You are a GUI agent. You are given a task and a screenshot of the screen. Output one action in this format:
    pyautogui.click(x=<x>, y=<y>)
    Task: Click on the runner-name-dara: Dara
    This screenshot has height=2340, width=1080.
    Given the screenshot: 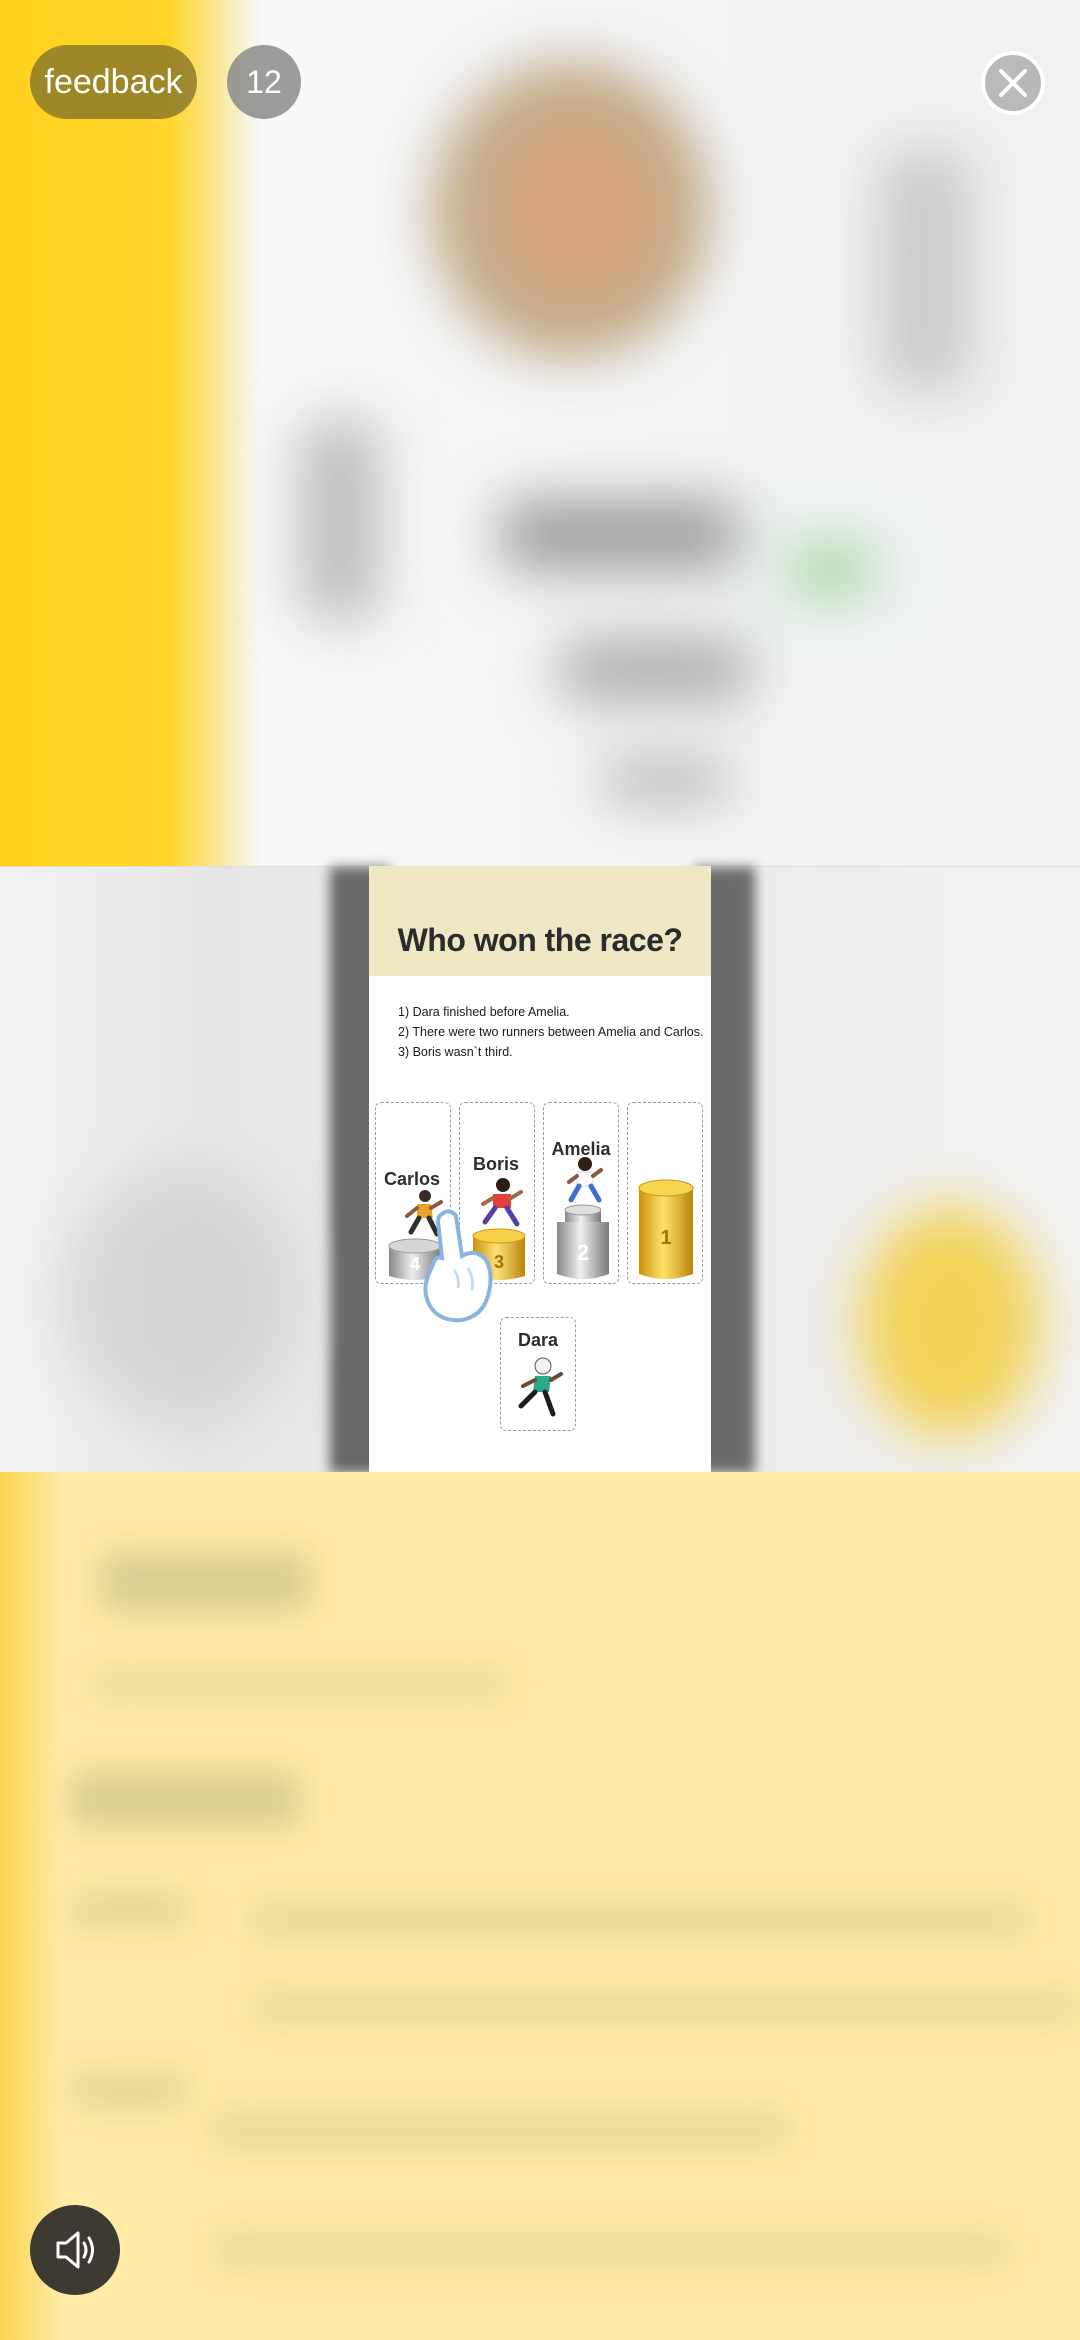 What is the action you would take?
    pyautogui.click(x=538, y=1340)
    